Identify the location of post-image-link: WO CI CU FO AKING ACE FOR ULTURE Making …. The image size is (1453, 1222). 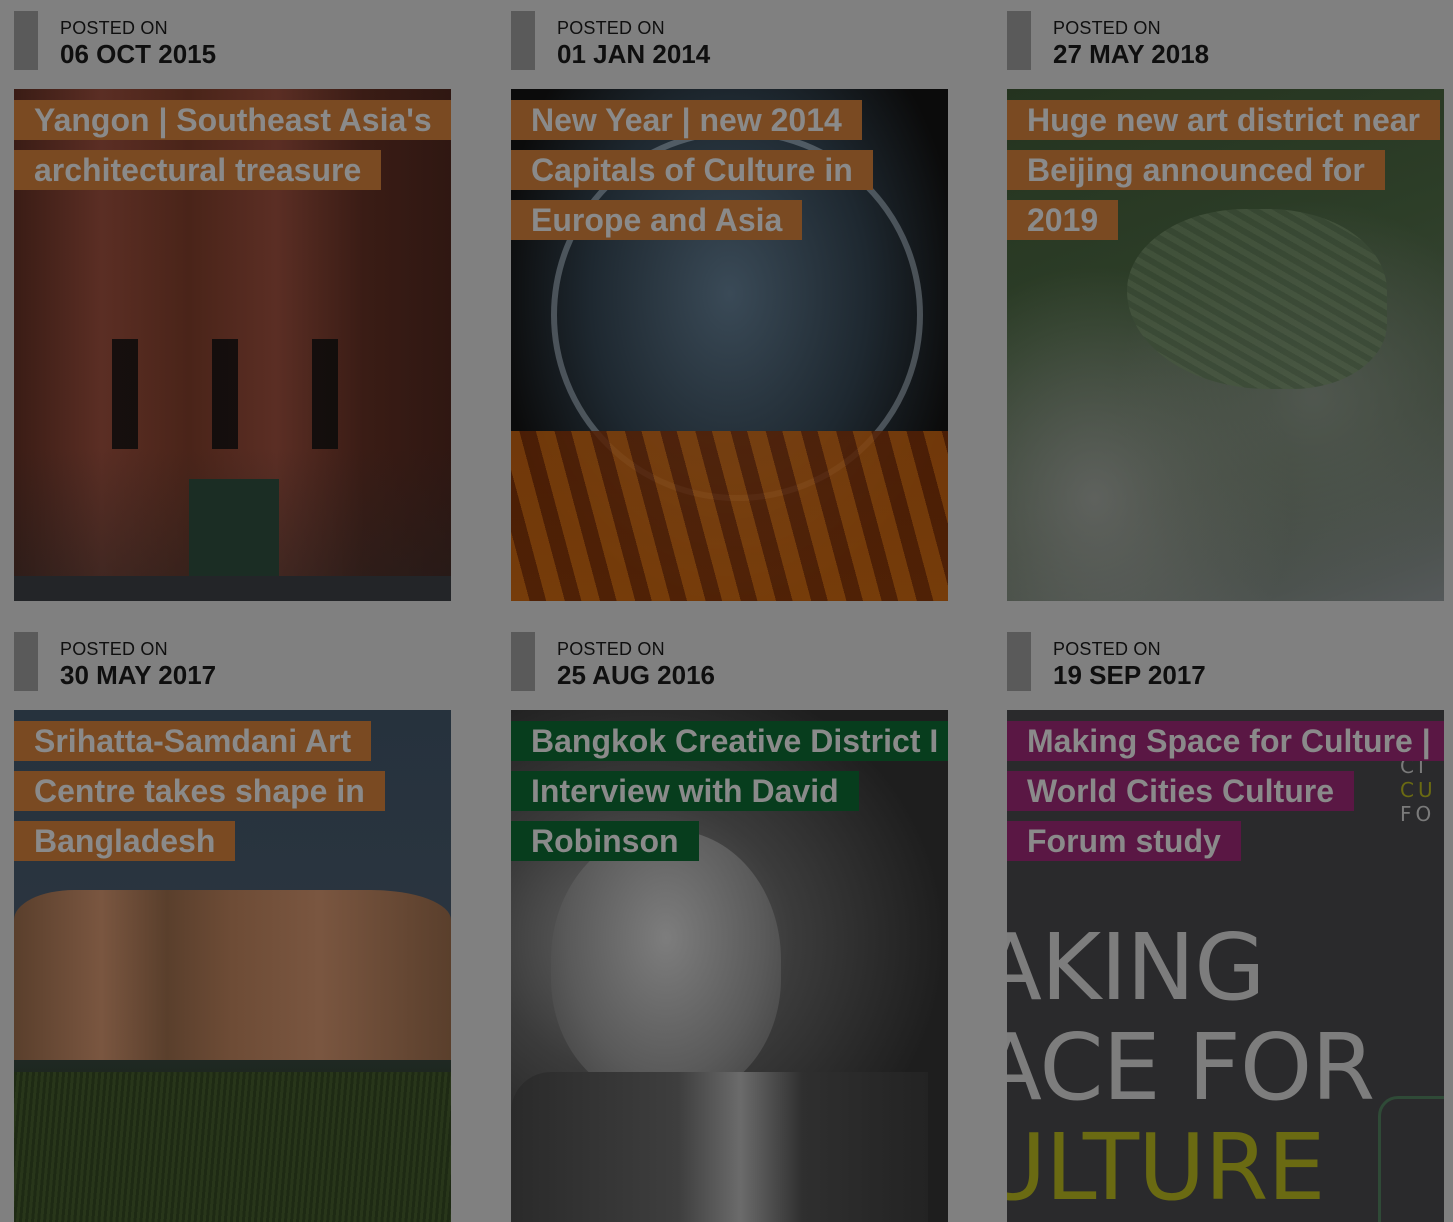
(1225, 966).